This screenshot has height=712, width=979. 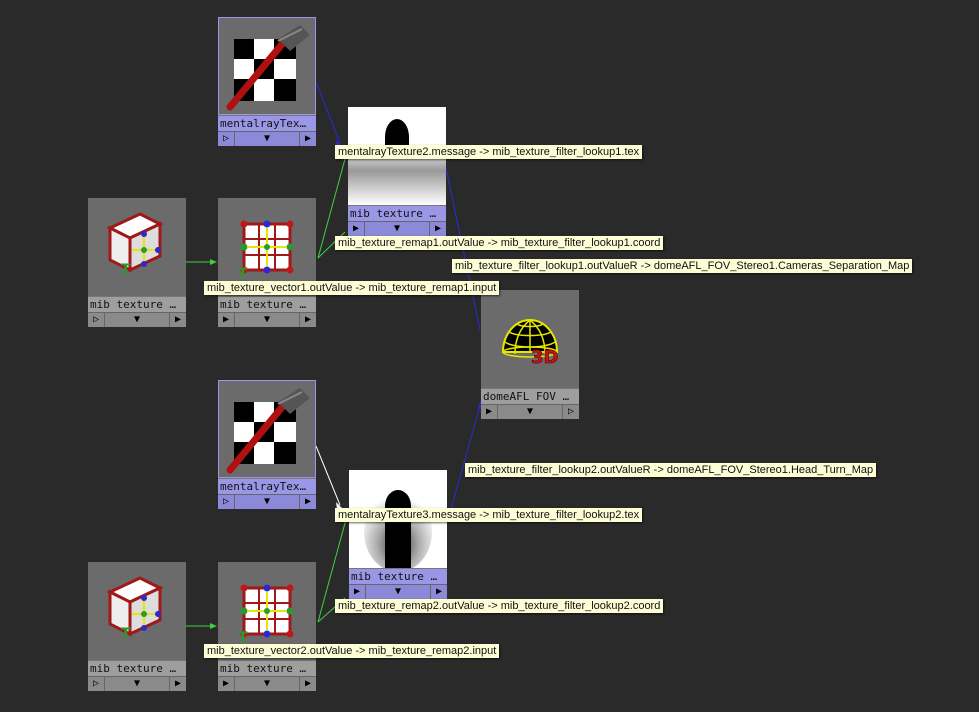 What do you see at coordinates (328, 475) in the screenshot?
I see `wire-tex3-to-filter2` at bounding box center [328, 475].